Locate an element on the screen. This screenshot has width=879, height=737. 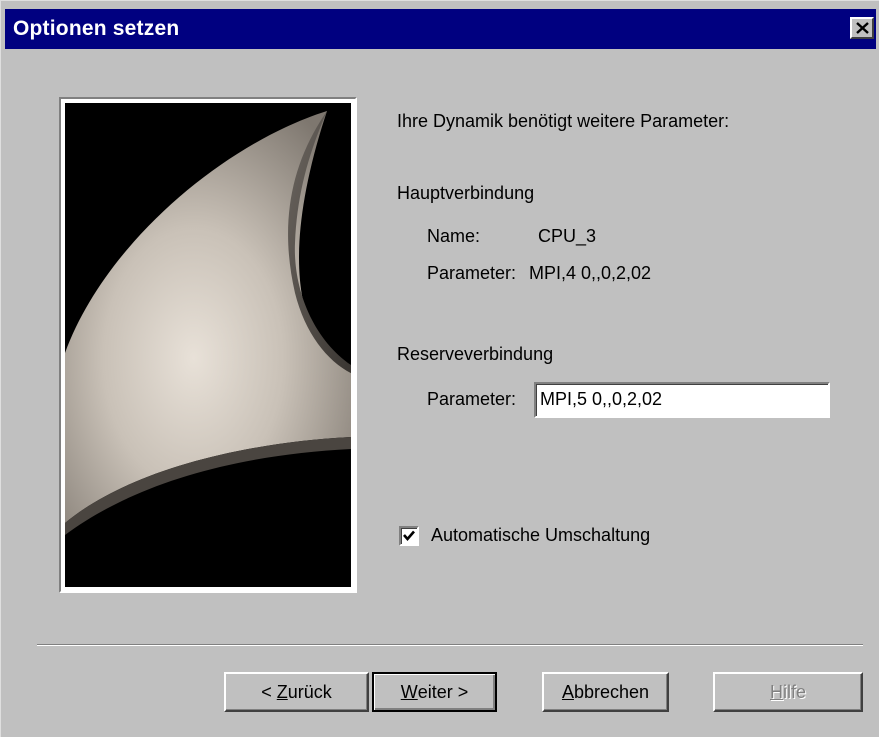
help-button-mnemonic: H is located at coordinates (776, 691).